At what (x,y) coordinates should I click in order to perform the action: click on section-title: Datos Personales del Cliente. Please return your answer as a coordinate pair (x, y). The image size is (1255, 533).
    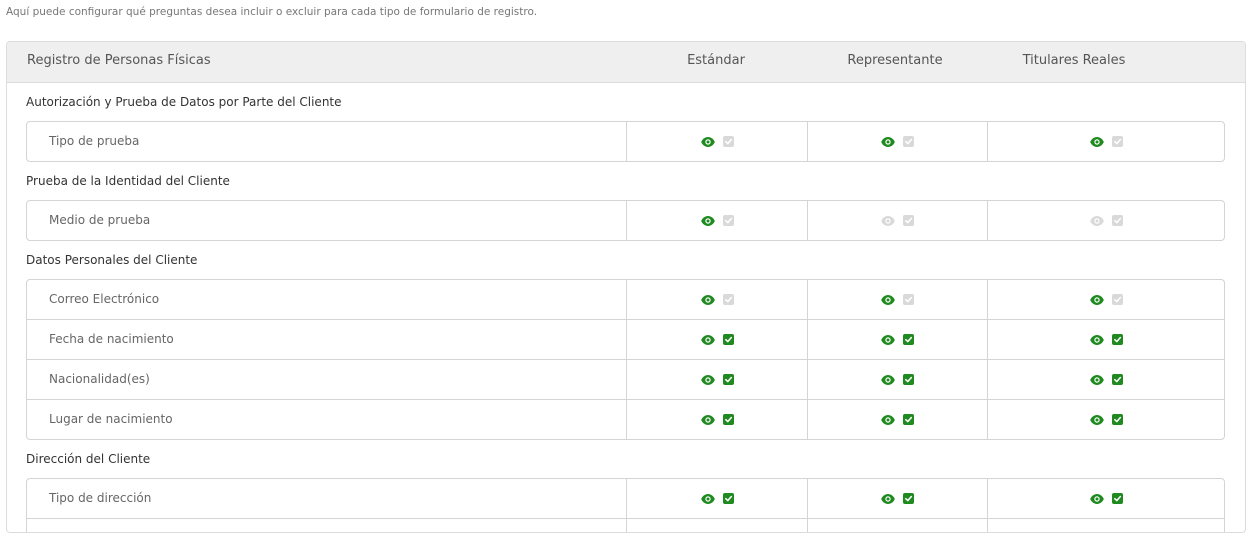
    Looking at the image, I should click on (112, 260).